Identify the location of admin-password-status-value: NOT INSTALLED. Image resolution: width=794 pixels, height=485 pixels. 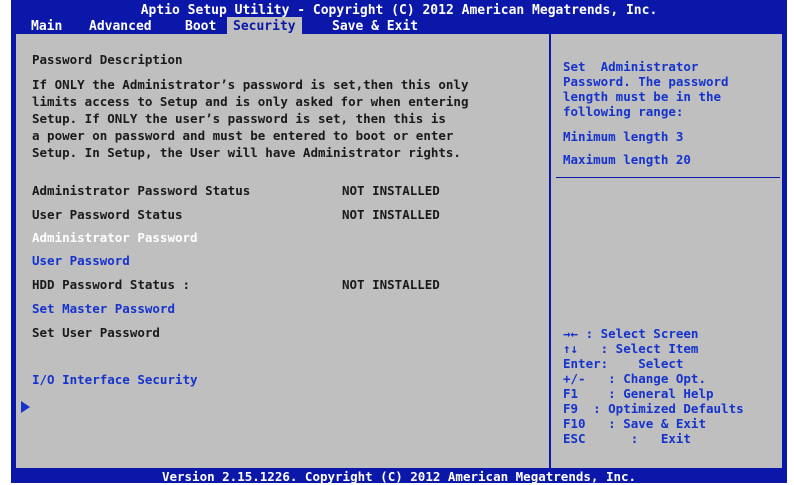
(391, 190).